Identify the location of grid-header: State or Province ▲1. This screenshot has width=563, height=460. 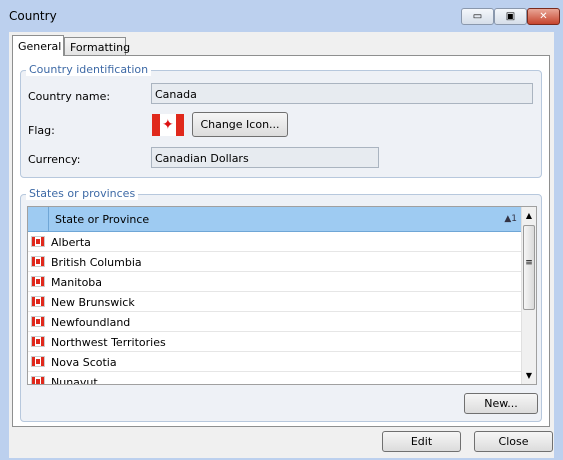
(275, 219).